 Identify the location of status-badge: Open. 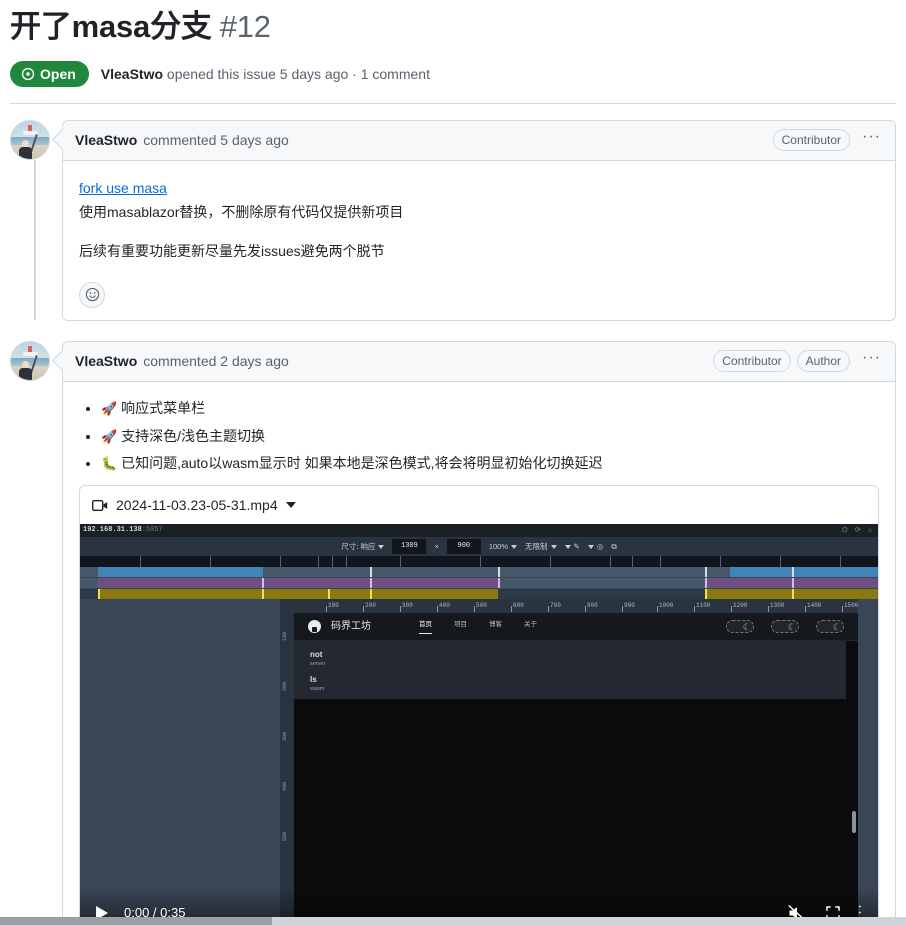
(49, 73).